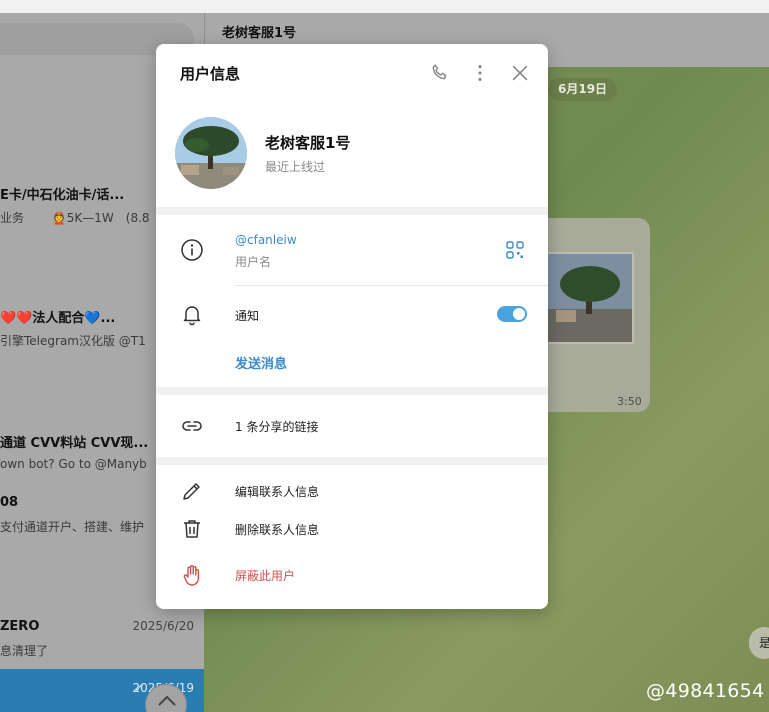  I want to click on block-user-button: 屏蔽此用户, so click(265, 575).